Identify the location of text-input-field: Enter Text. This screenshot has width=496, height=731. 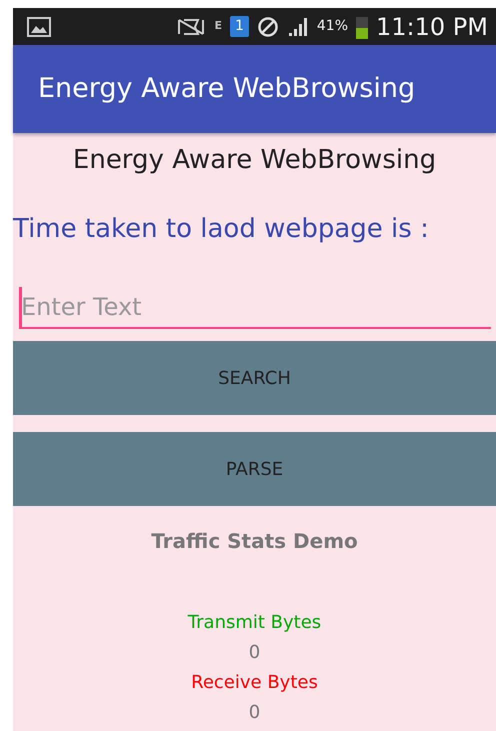
(255, 308).